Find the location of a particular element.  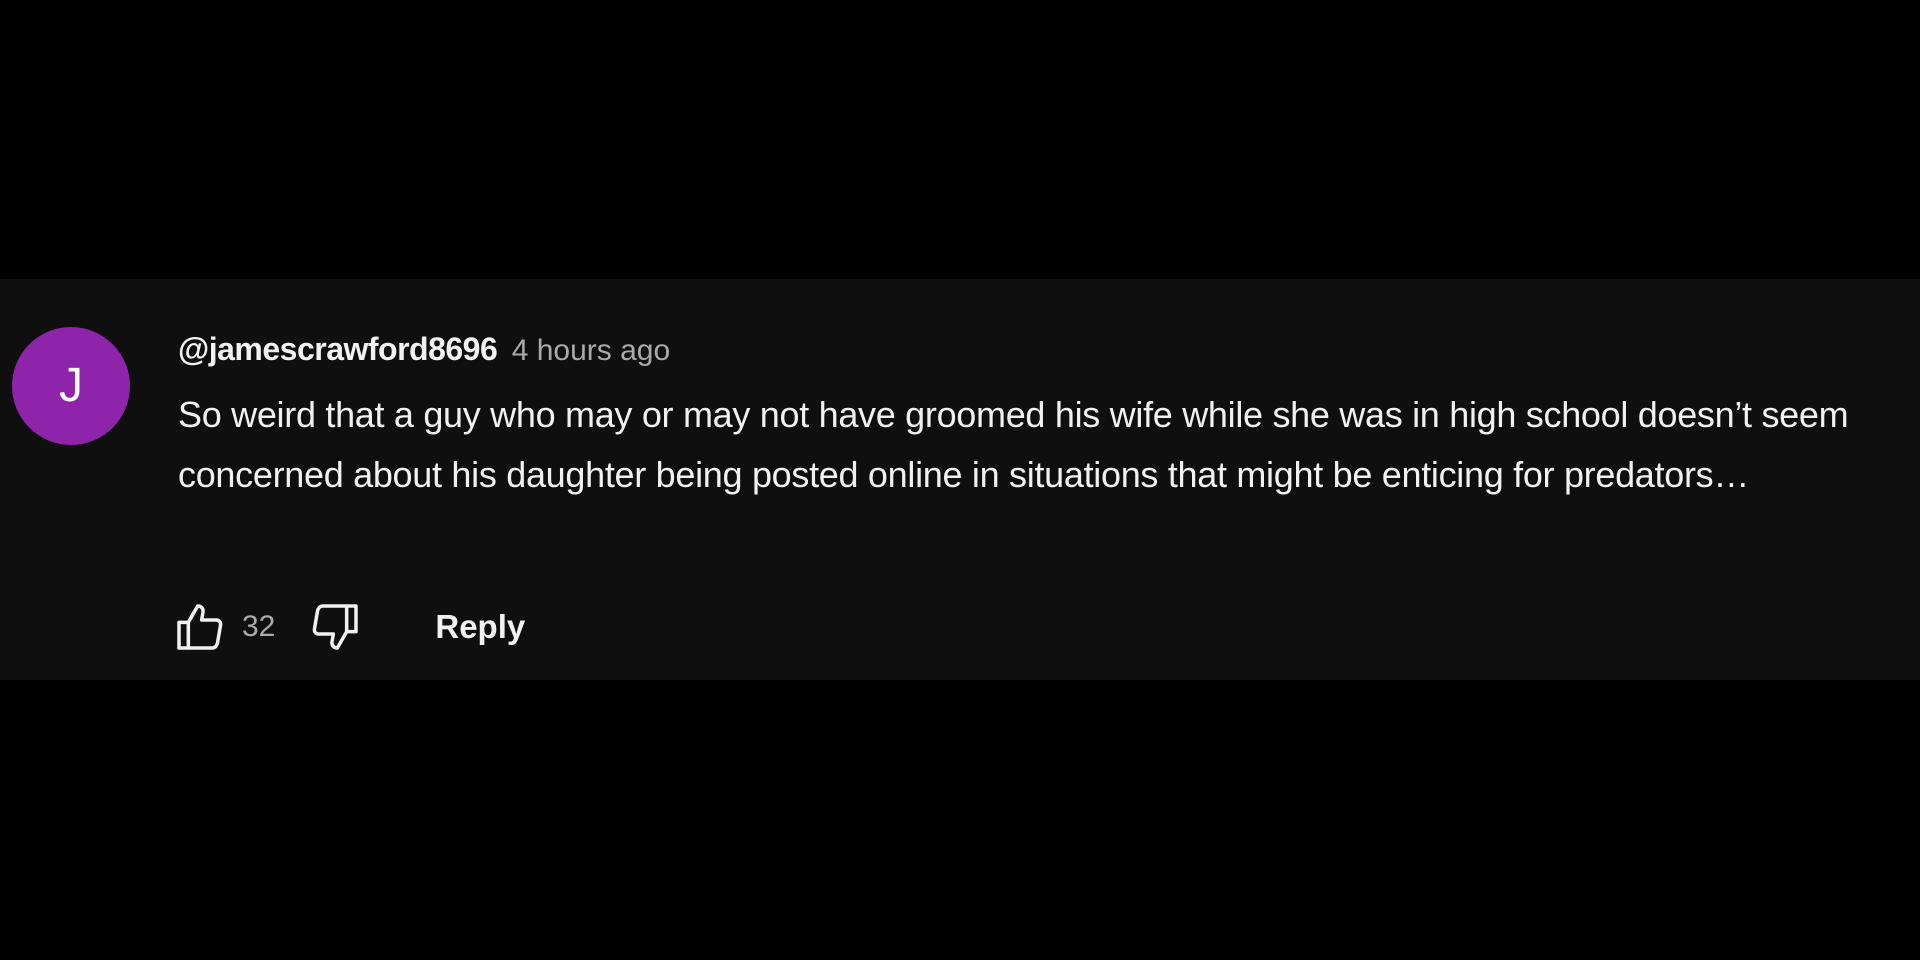

avatar: J is located at coordinates (71, 386).